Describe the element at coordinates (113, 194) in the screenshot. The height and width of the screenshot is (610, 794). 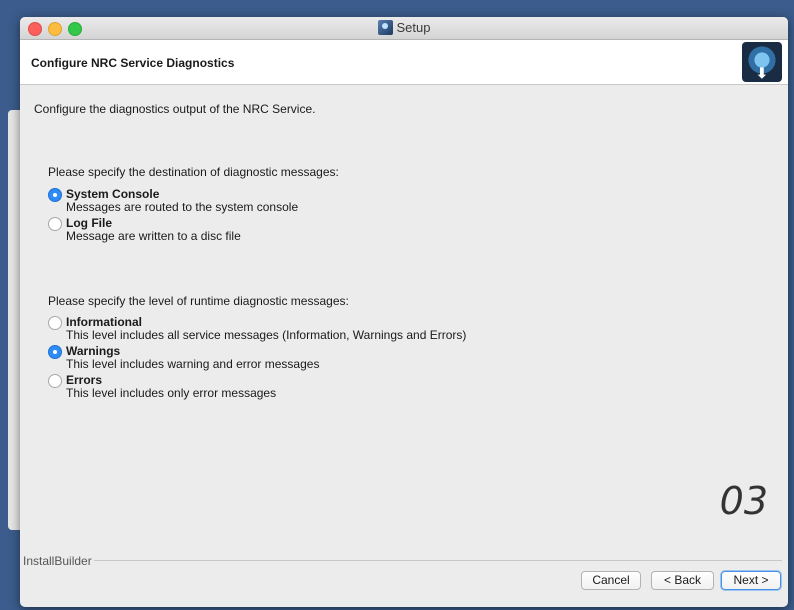
I see `option-label: System Console` at that location.